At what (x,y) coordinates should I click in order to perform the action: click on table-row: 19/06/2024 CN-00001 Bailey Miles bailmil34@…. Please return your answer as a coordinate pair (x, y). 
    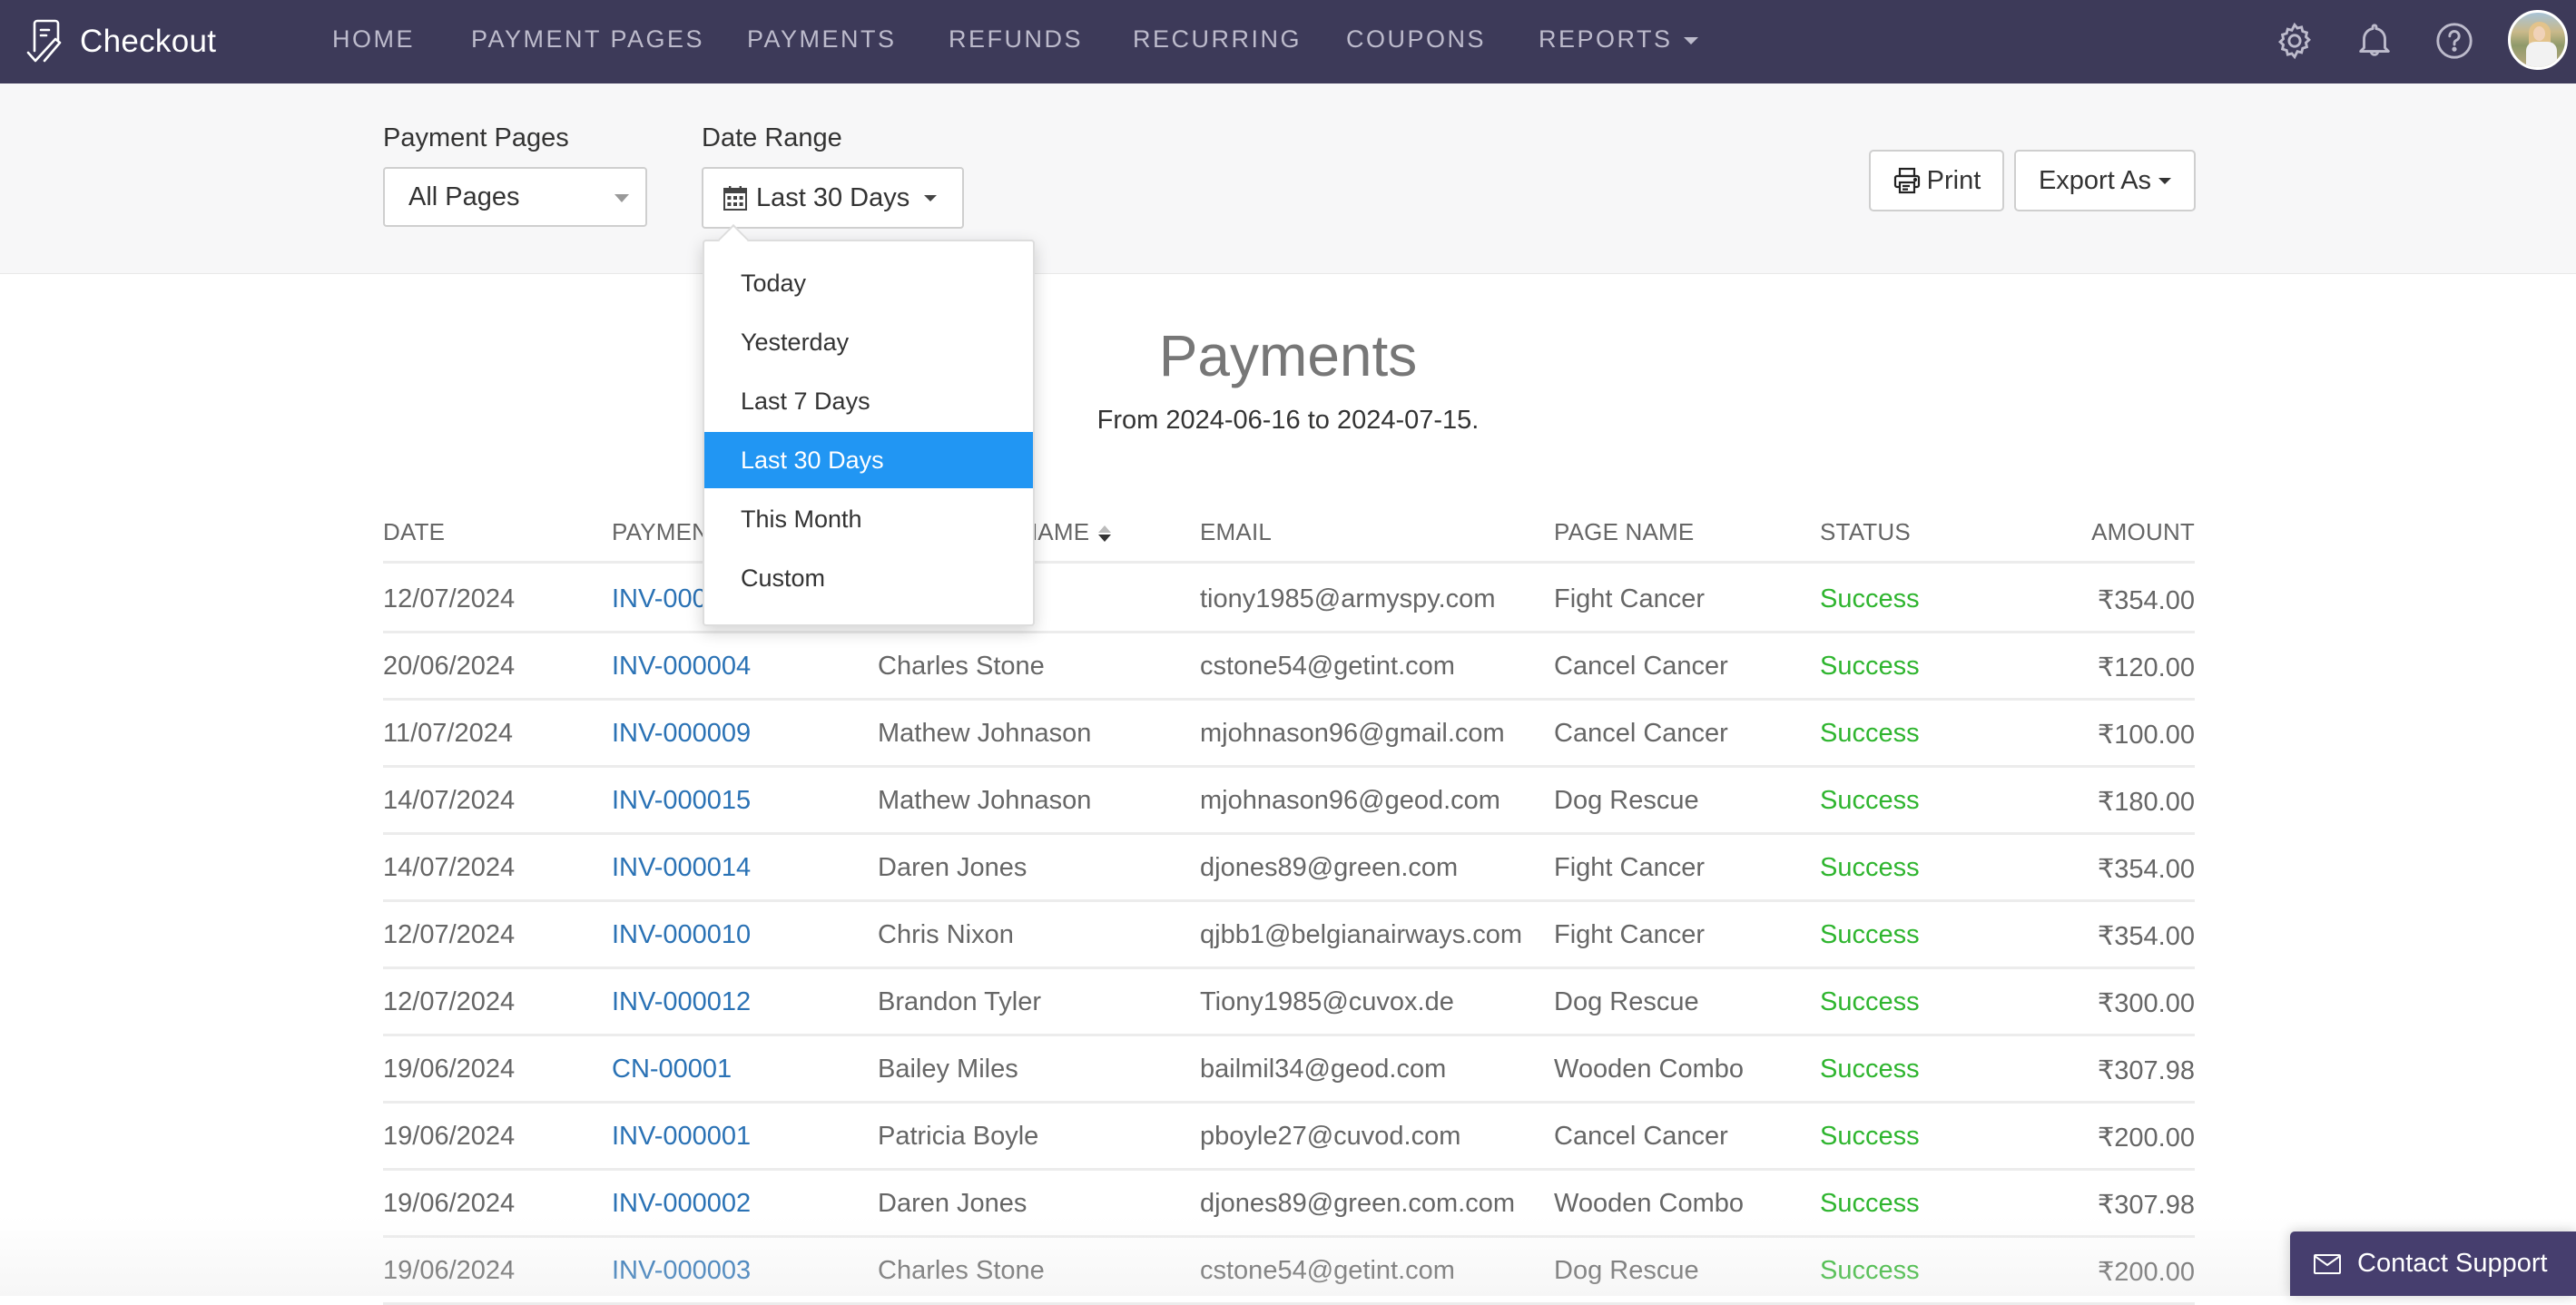
    Looking at the image, I should click on (1289, 1070).